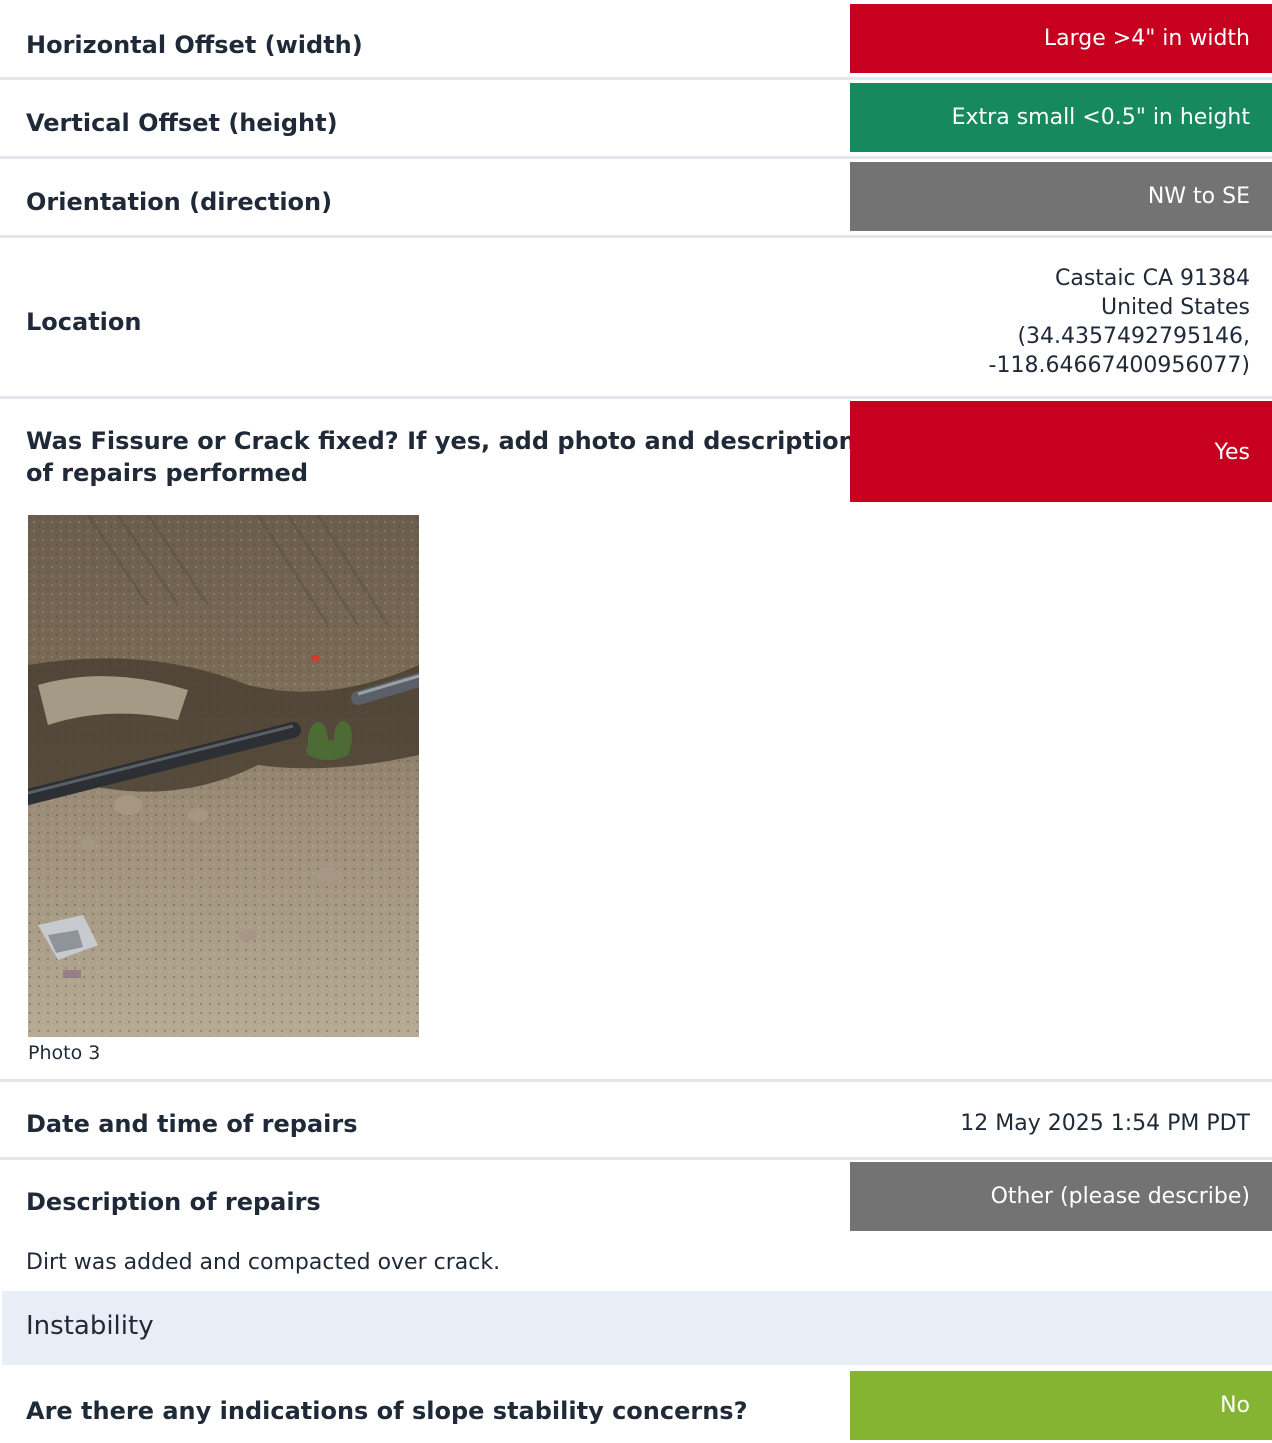  What do you see at coordinates (167, 473) in the screenshot?
I see `fissure-fixed-label-line: of repairs performed` at bounding box center [167, 473].